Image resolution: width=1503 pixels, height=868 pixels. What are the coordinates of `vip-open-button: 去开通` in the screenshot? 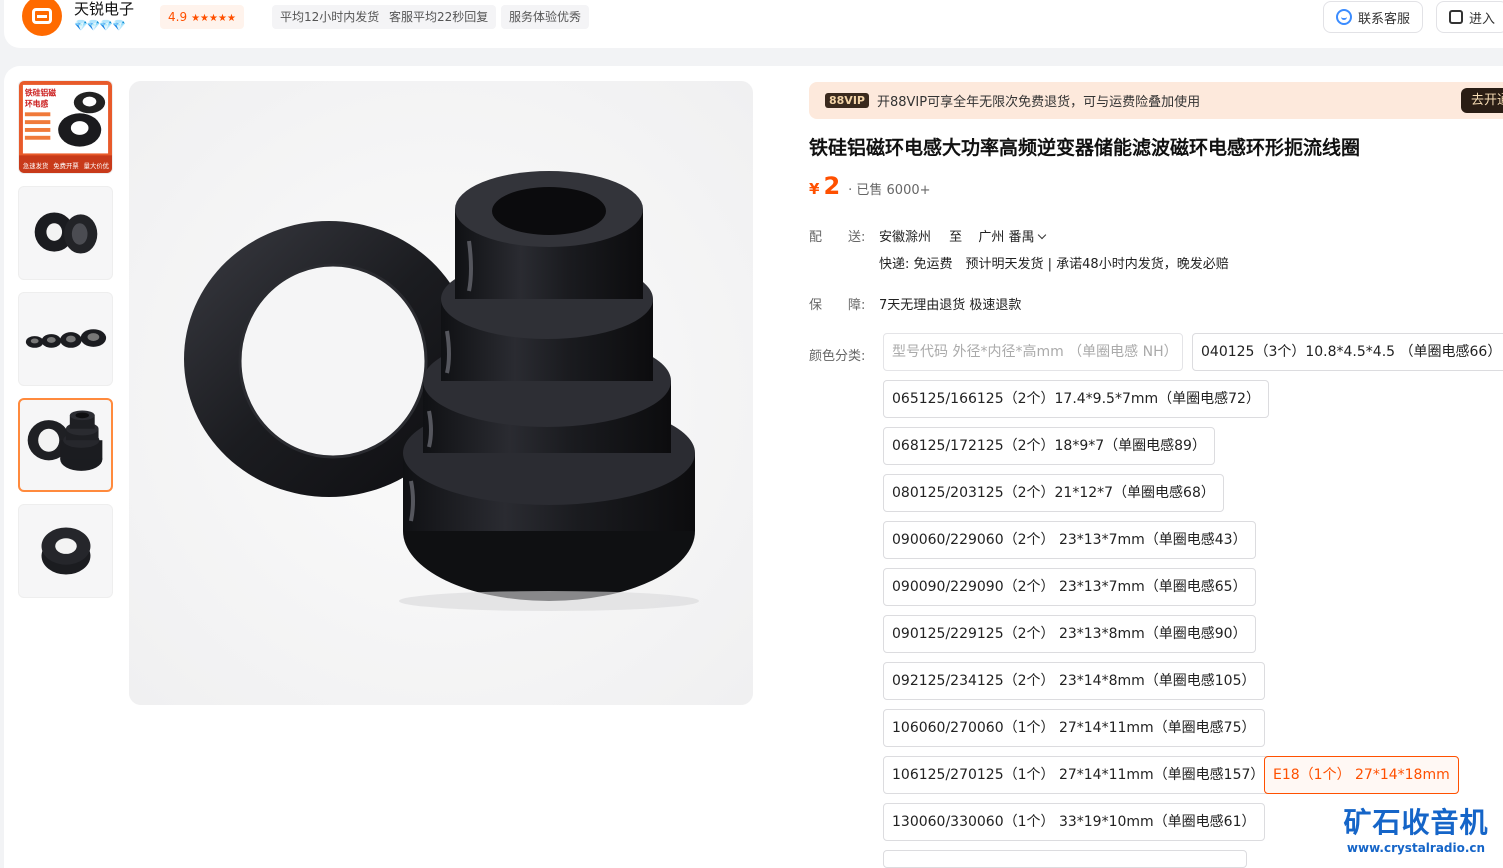 It's located at (1482, 100).